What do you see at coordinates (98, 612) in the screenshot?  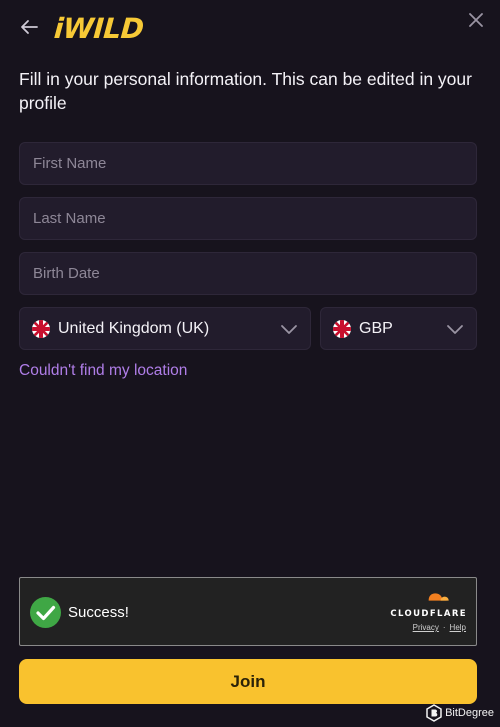 I see `captcha-status: Success!` at bounding box center [98, 612].